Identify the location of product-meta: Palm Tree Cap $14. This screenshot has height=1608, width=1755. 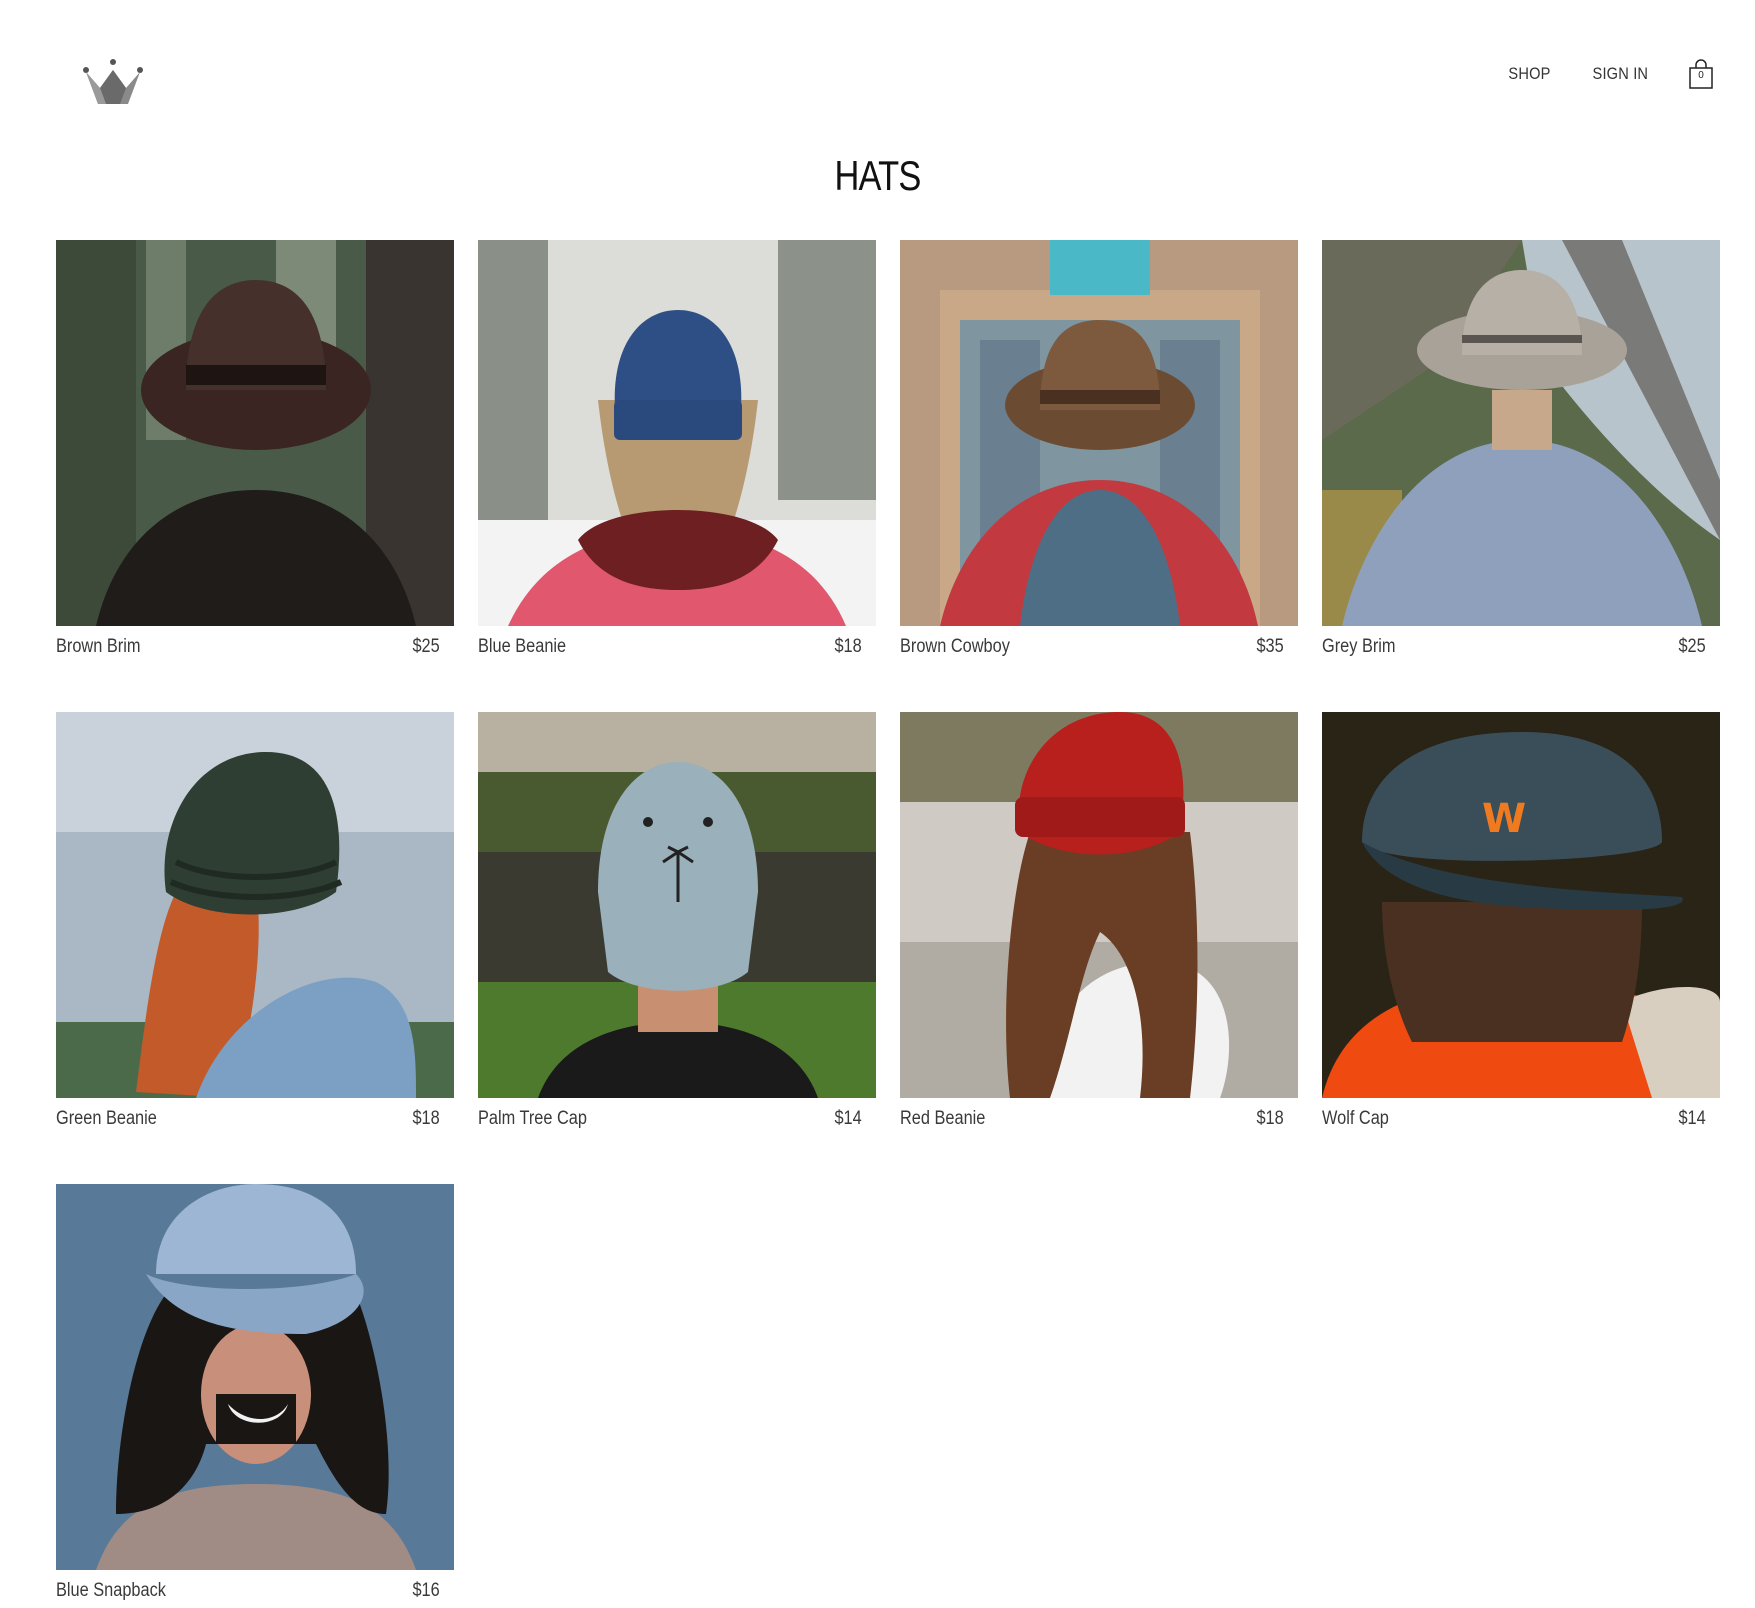
(677, 1117).